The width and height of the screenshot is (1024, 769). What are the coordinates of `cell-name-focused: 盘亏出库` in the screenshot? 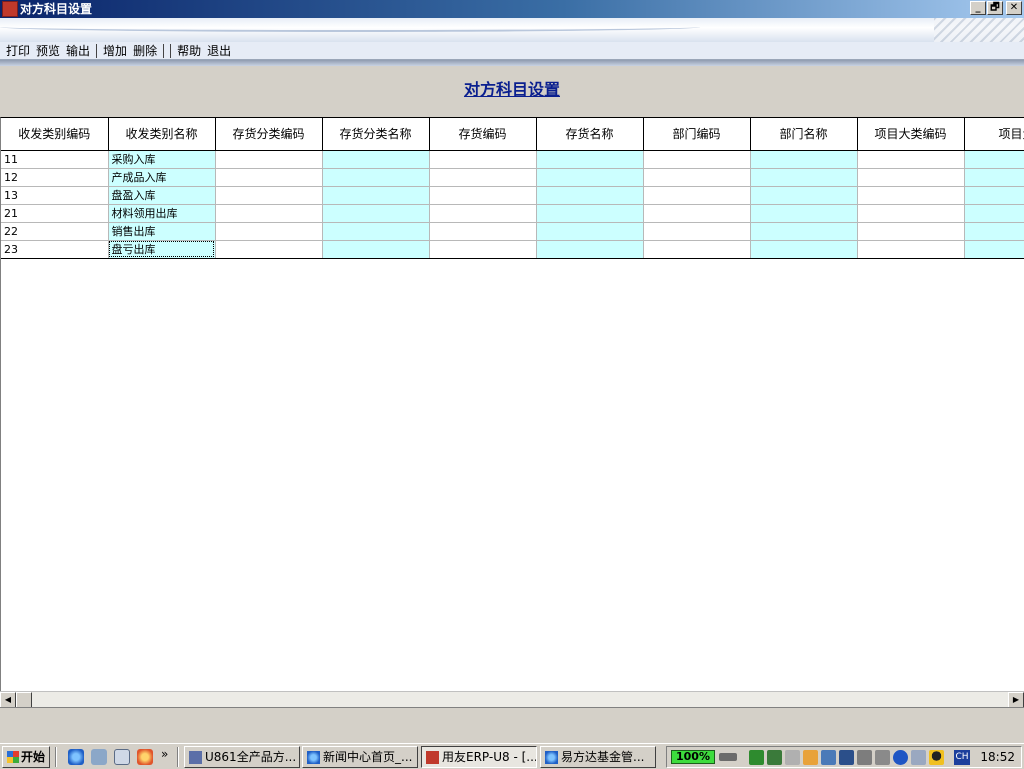 It's located at (162, 249).